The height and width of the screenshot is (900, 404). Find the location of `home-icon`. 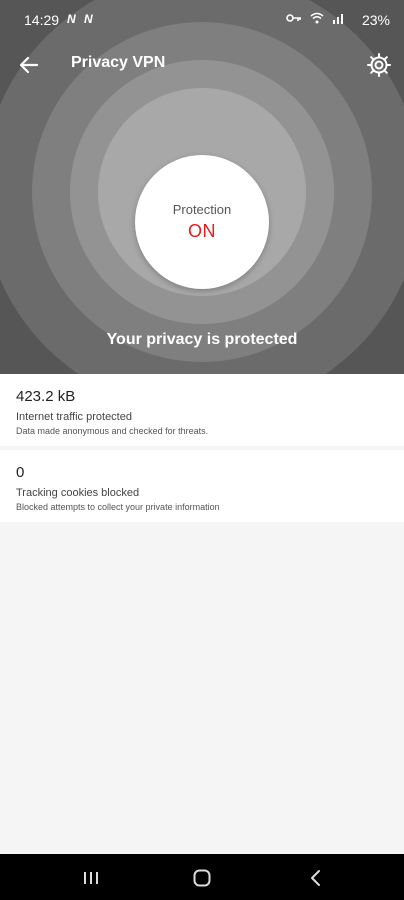

home-icon is located at coordinates (202, 878).